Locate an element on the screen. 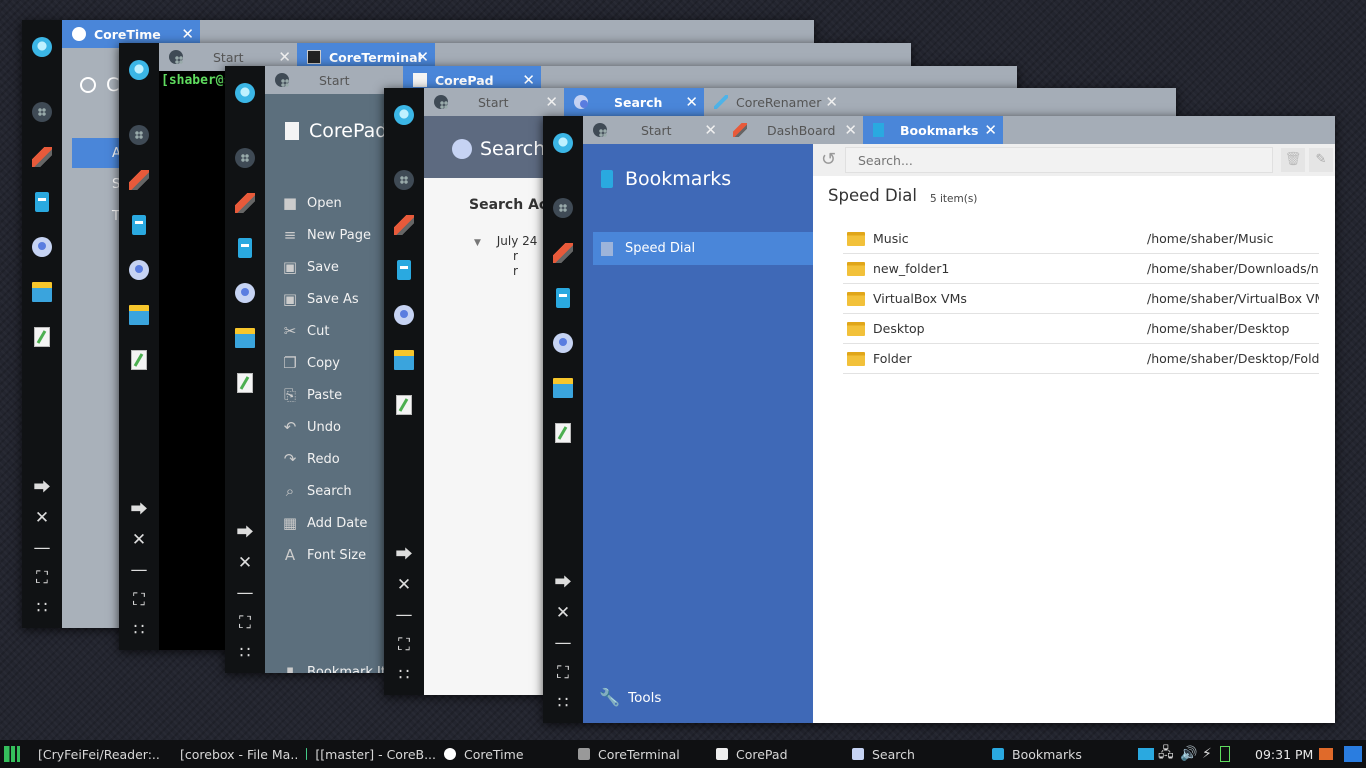 This screenshot has width=1366, height=768. notification-icon is located at coordinates (1326, 754).